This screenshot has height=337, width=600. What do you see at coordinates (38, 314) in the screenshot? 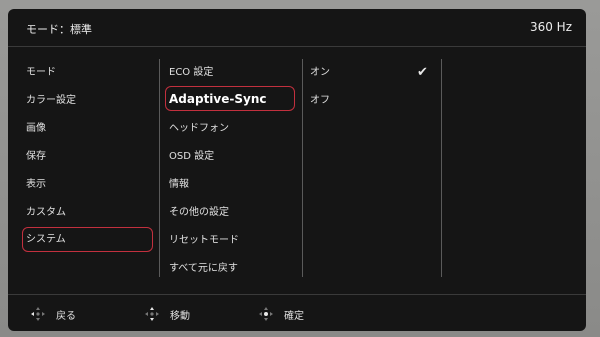
I see `joystick-left-icon` at bounding box center [38, 314].